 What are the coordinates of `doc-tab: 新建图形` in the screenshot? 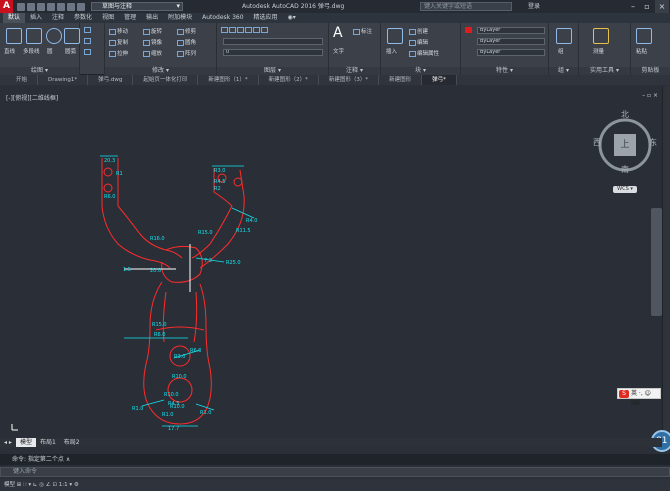 It's located at (401, 80).